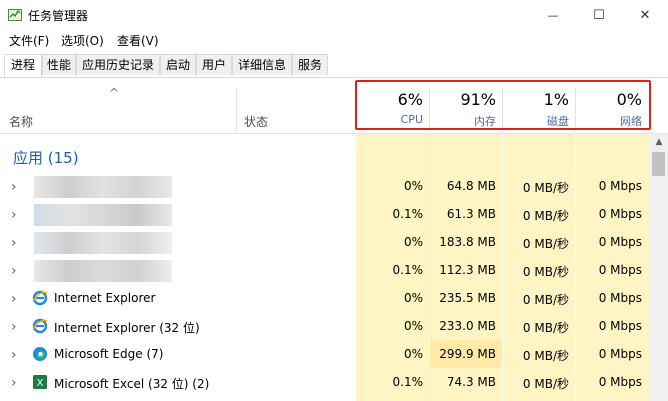 The image size is (668, 401). I want to click on table-row: › 0% 64.8 MB 0 MB/秒 0 Mbps, so click(325, 186).